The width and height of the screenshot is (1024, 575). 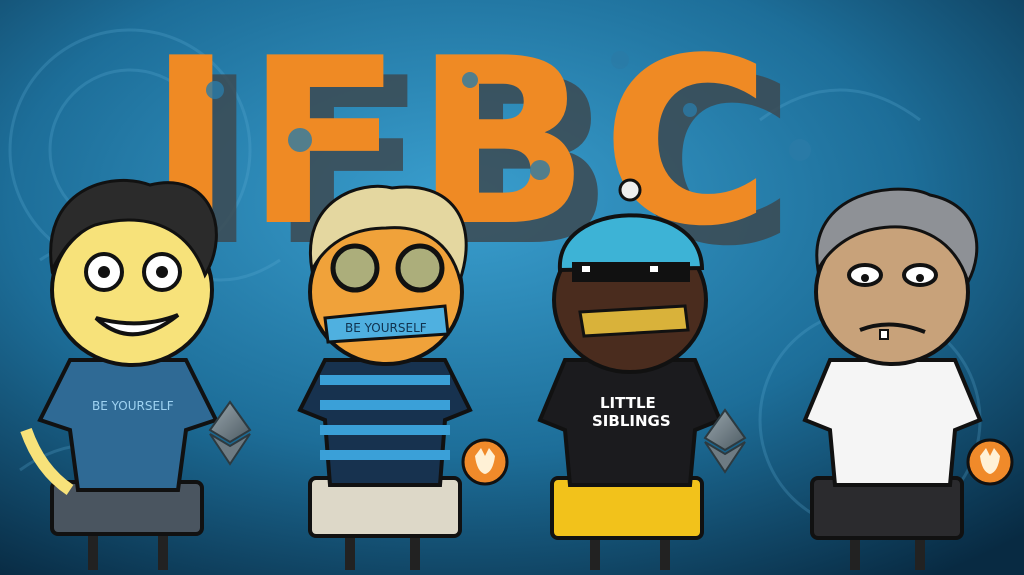 What do you see at coordinates (386, 328) in the screenshot?
I see `tape-text: BE YOURSELF` at bounding box center [386, 328].